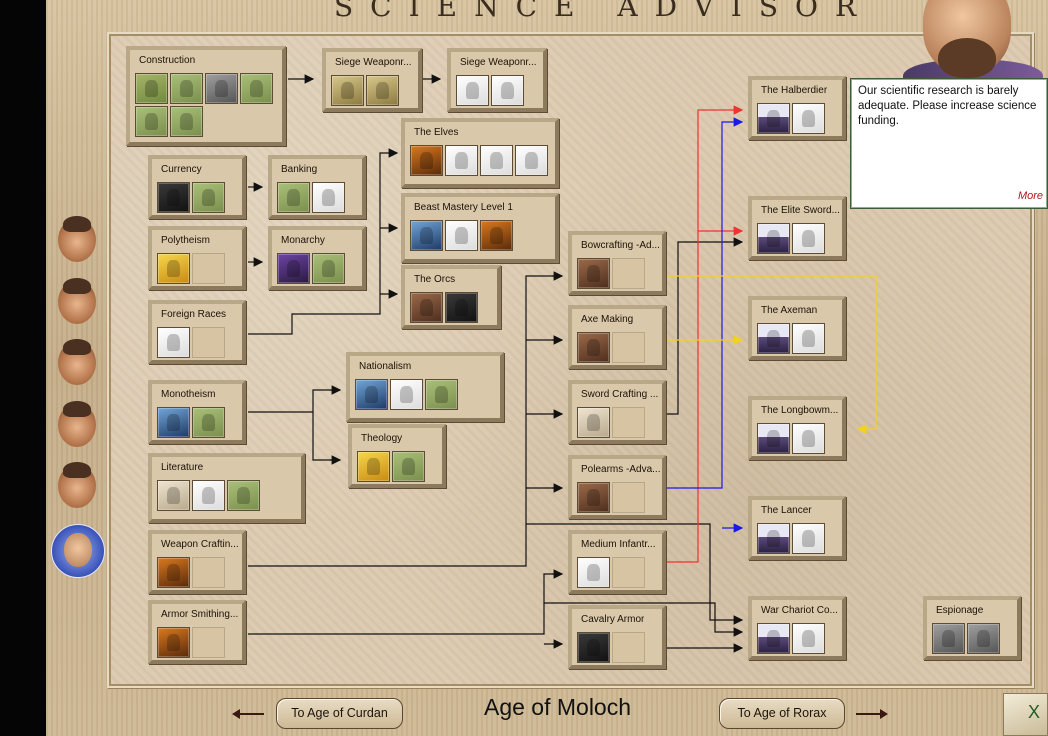 The width and height of the screenshot is (1048, 736). I want to click on temple-icon, so click(151, 121).